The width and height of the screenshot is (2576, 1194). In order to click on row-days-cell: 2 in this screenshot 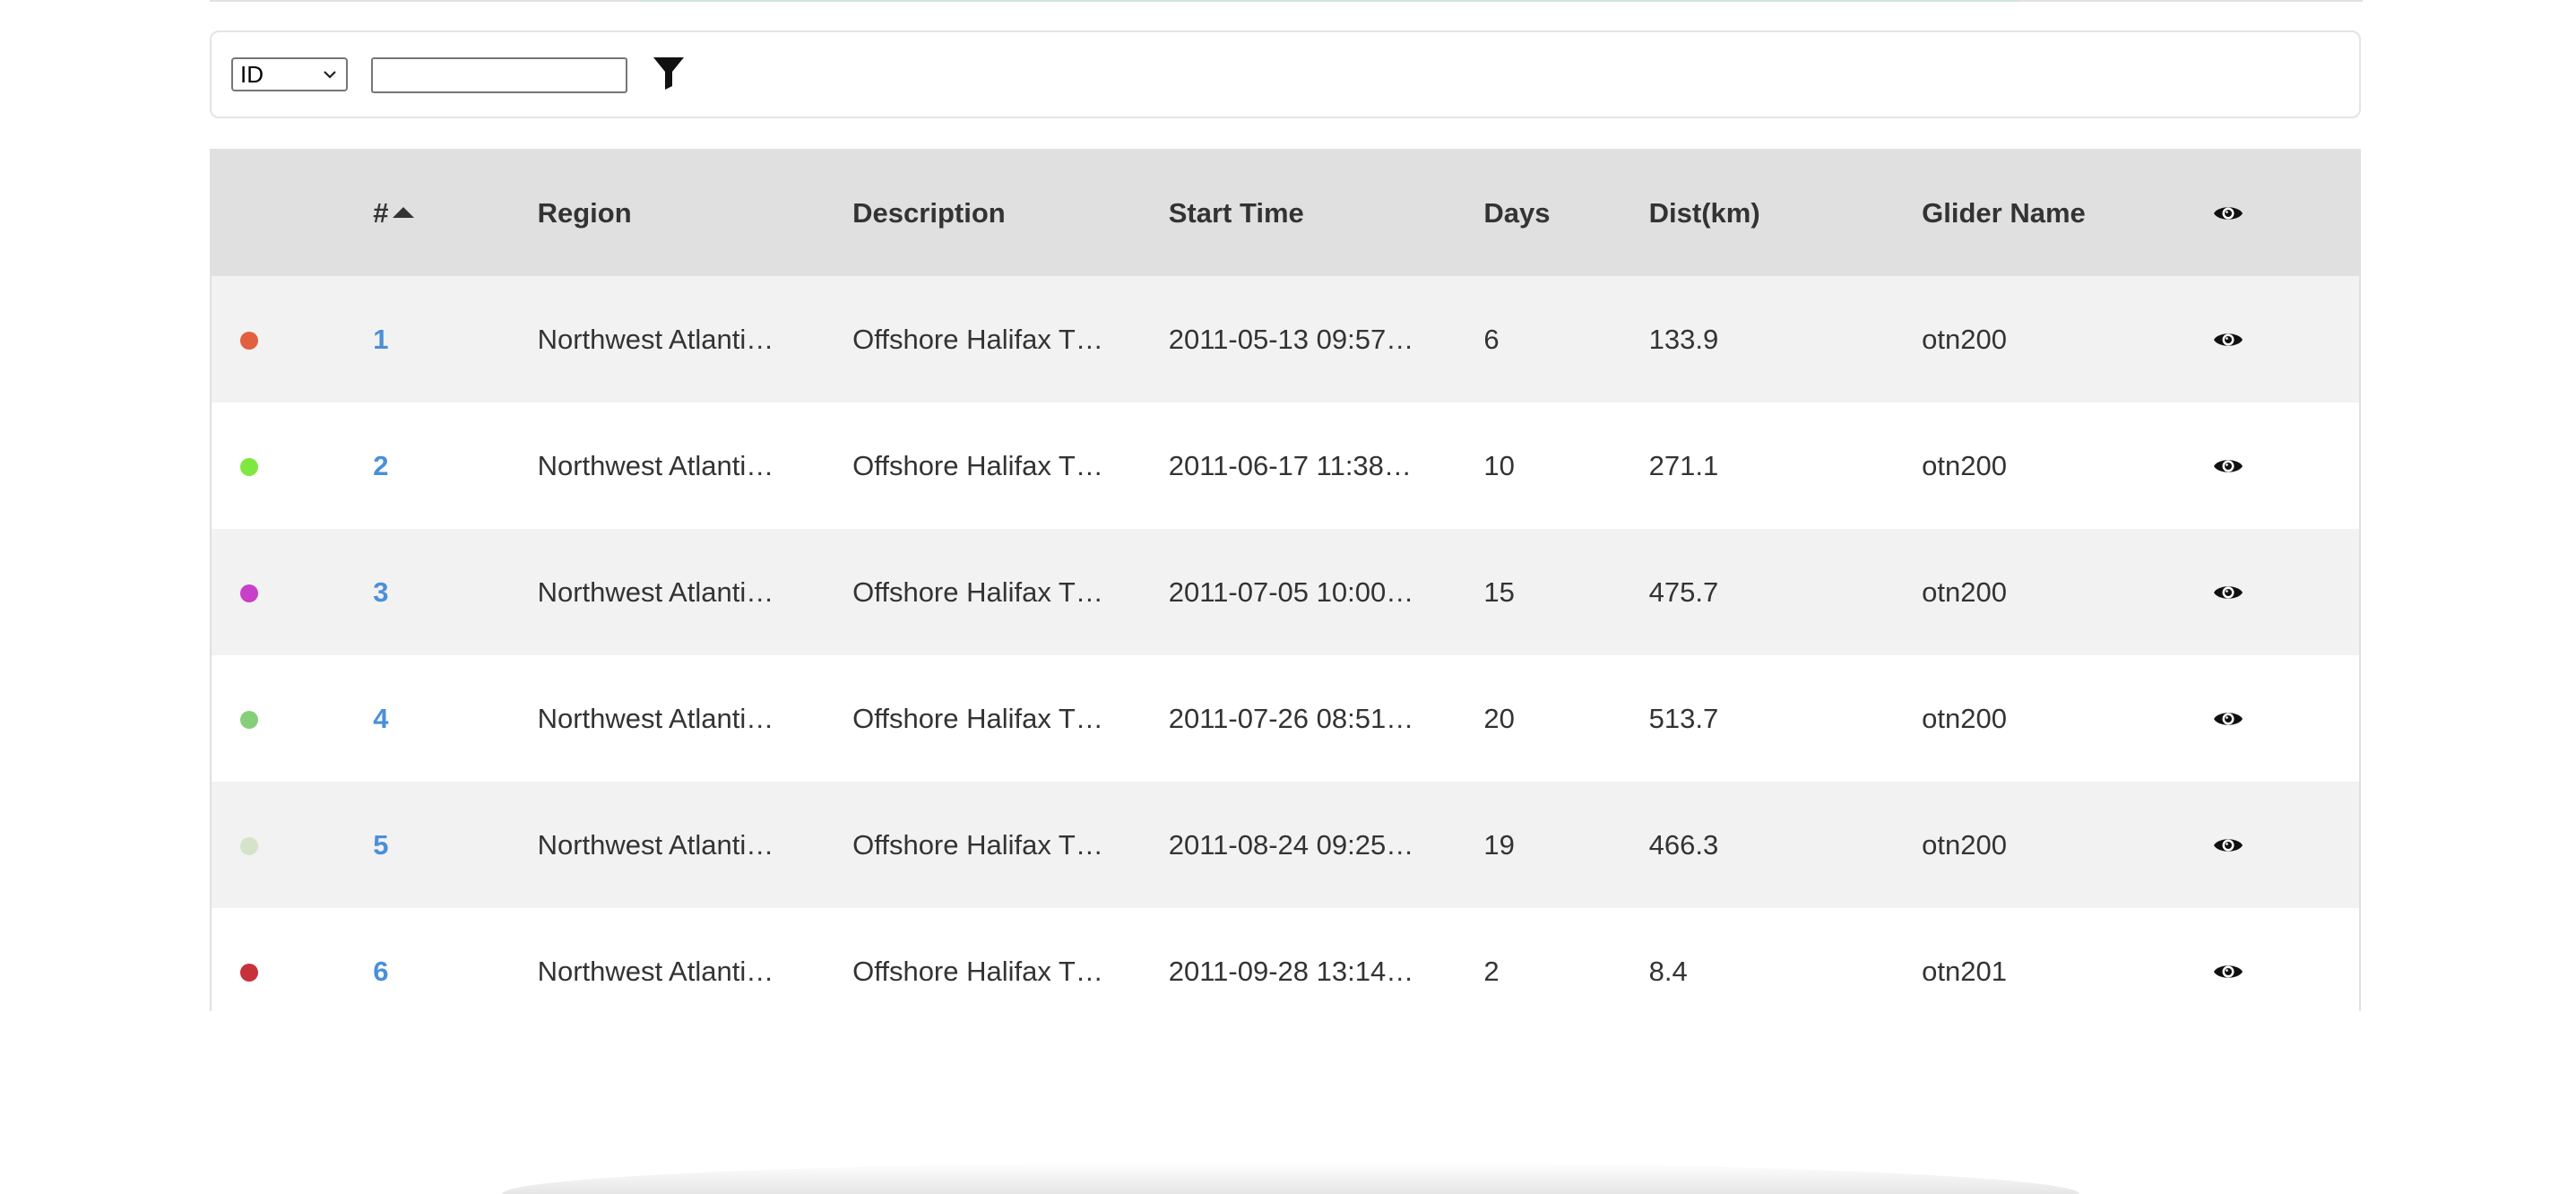, I will do `click(1491, 971)`.